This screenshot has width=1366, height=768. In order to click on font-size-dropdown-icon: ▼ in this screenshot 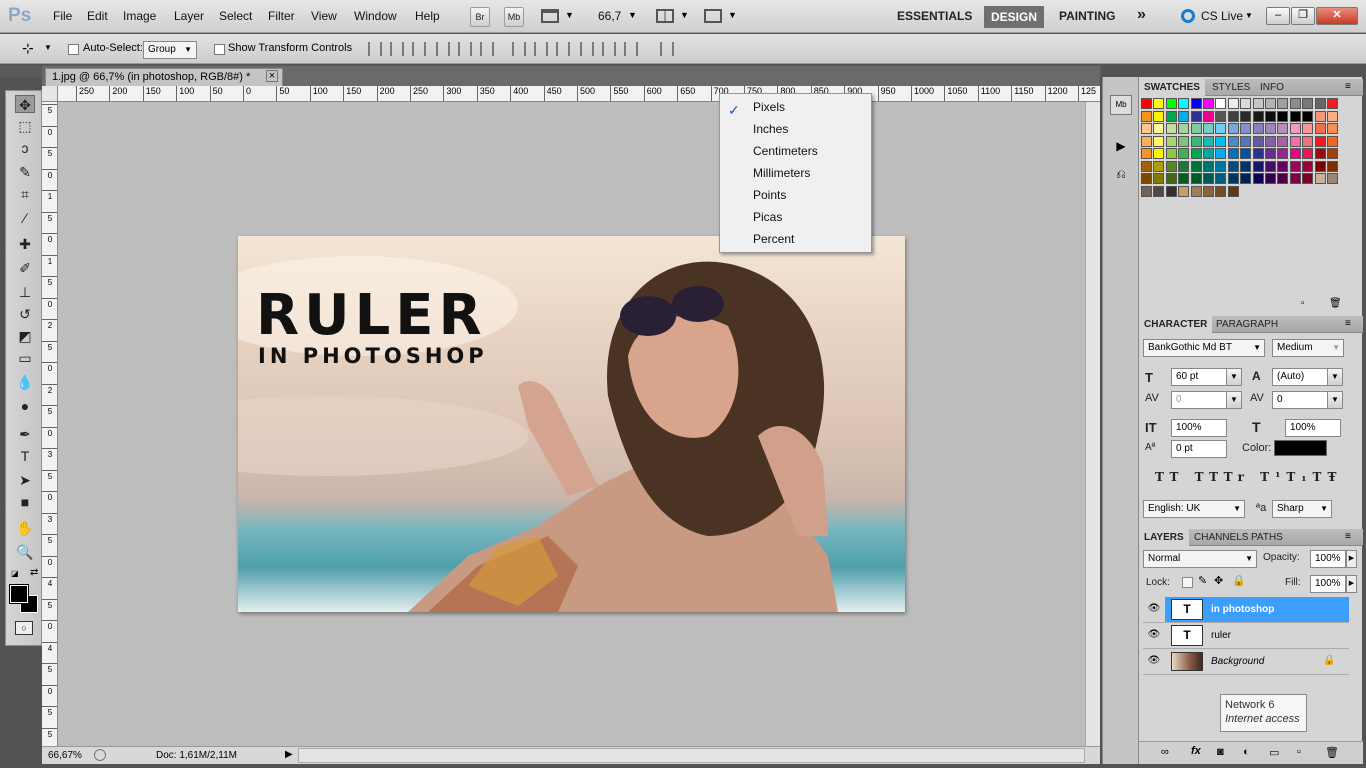, I will do `click(1234, 377)`.